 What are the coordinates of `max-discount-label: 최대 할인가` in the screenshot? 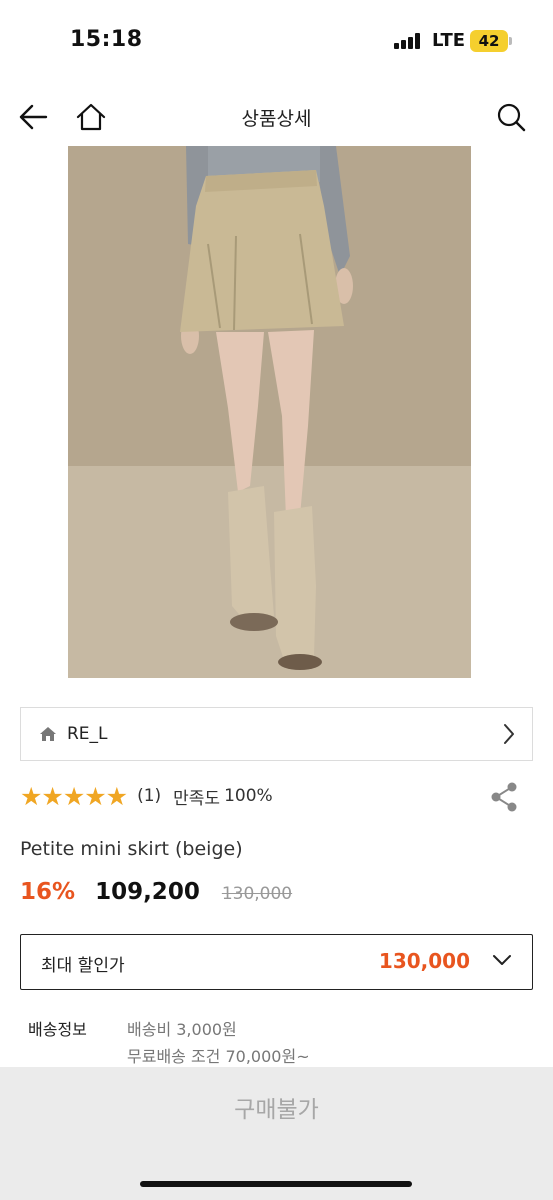 It's located at (83, 966).